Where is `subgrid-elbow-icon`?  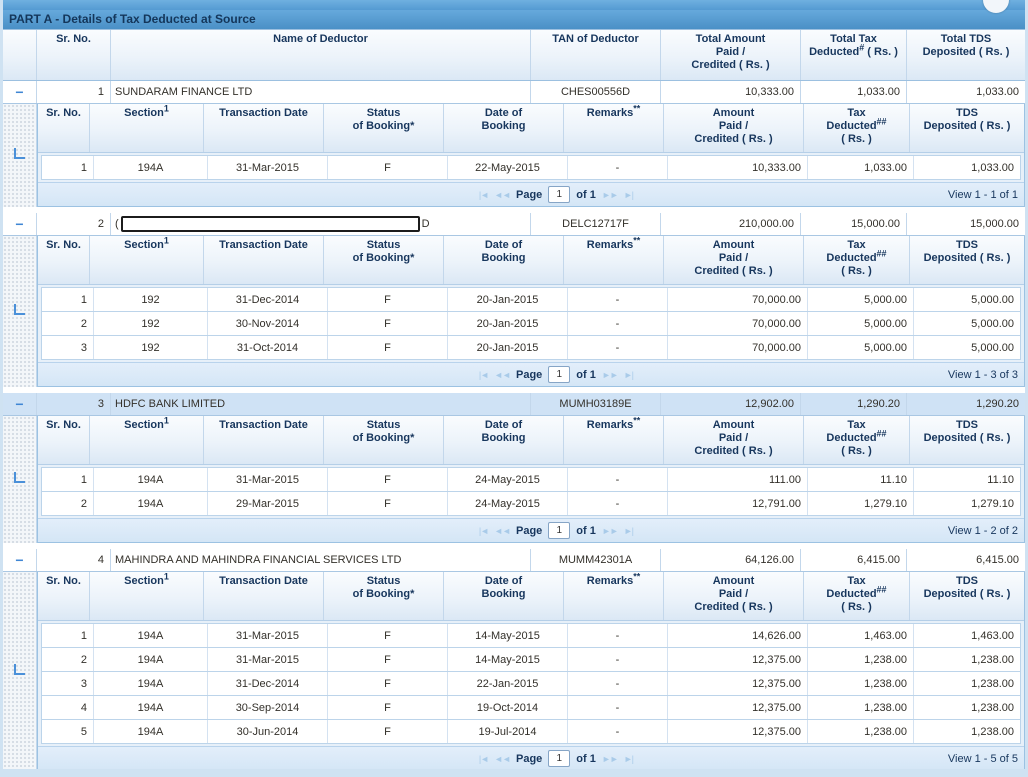 subgrid-elbow-icon is located at coordinates (19, 153).